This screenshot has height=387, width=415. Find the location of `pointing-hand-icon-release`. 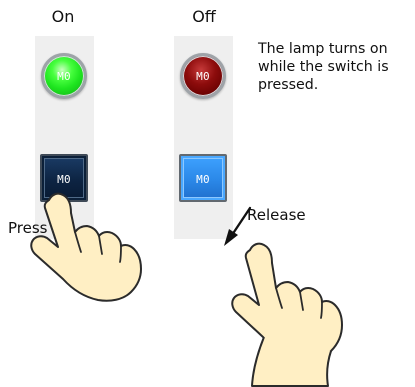

pointing-hand-icon-release is located at coordinates (287, 314).